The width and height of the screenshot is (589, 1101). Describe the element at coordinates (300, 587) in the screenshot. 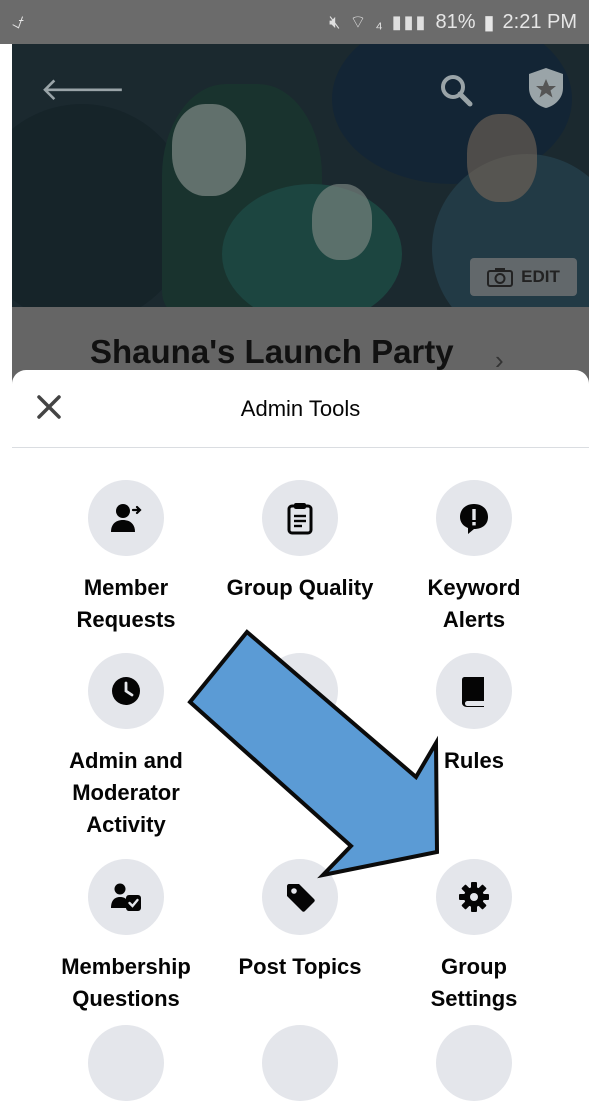

I see `tool-label: Group Quality` at that location.